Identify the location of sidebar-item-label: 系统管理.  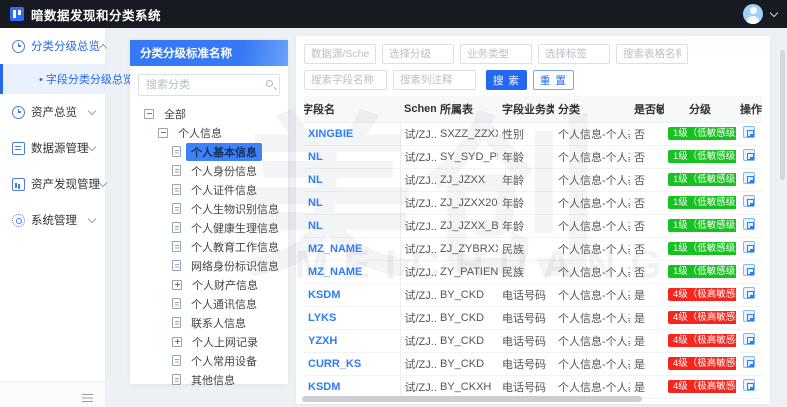
(54, 221).